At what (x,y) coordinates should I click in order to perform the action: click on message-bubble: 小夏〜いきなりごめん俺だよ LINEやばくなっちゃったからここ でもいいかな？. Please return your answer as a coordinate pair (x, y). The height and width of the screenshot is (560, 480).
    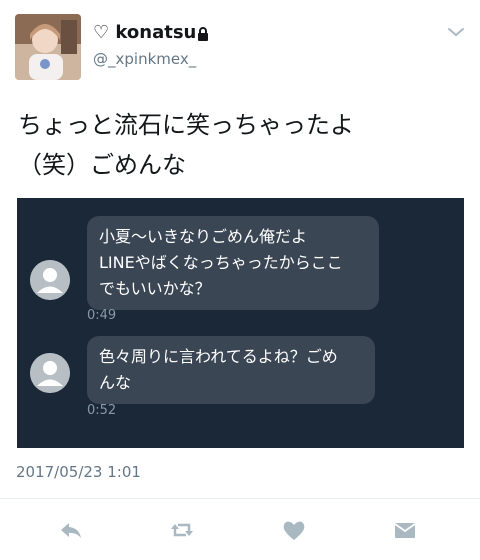
    Looking at the image, I should click on (233, 263).